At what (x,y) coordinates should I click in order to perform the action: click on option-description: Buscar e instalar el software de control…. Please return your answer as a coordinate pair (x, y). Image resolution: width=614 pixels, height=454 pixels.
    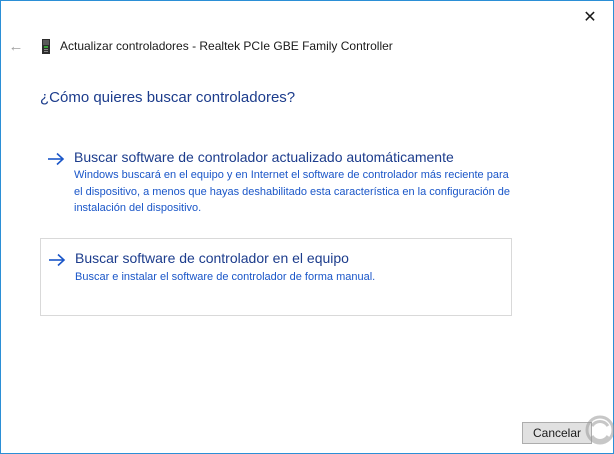
    Looking at the image, I should click on (225, 277).